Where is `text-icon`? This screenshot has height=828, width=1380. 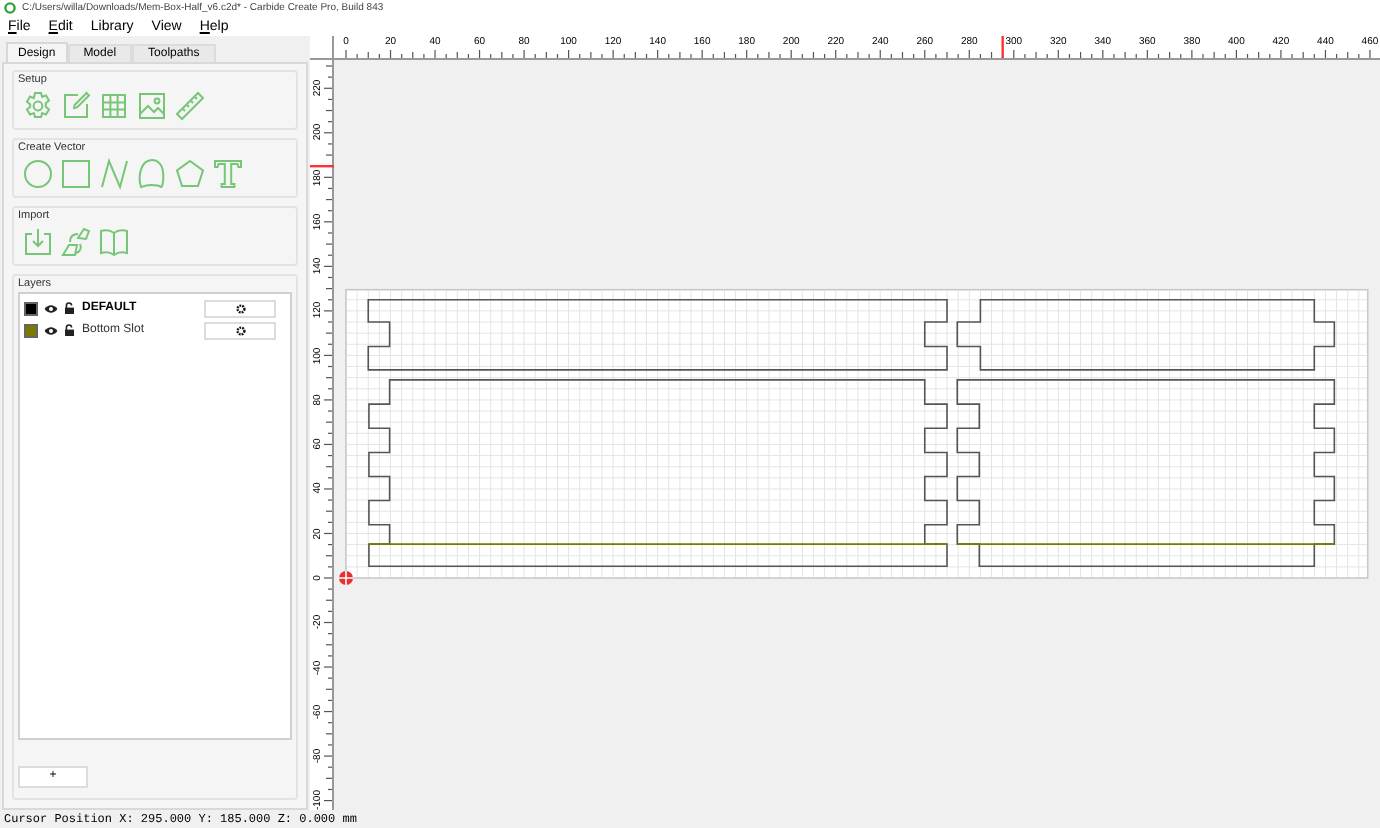
text-icon is located at coordinates (228, 174).